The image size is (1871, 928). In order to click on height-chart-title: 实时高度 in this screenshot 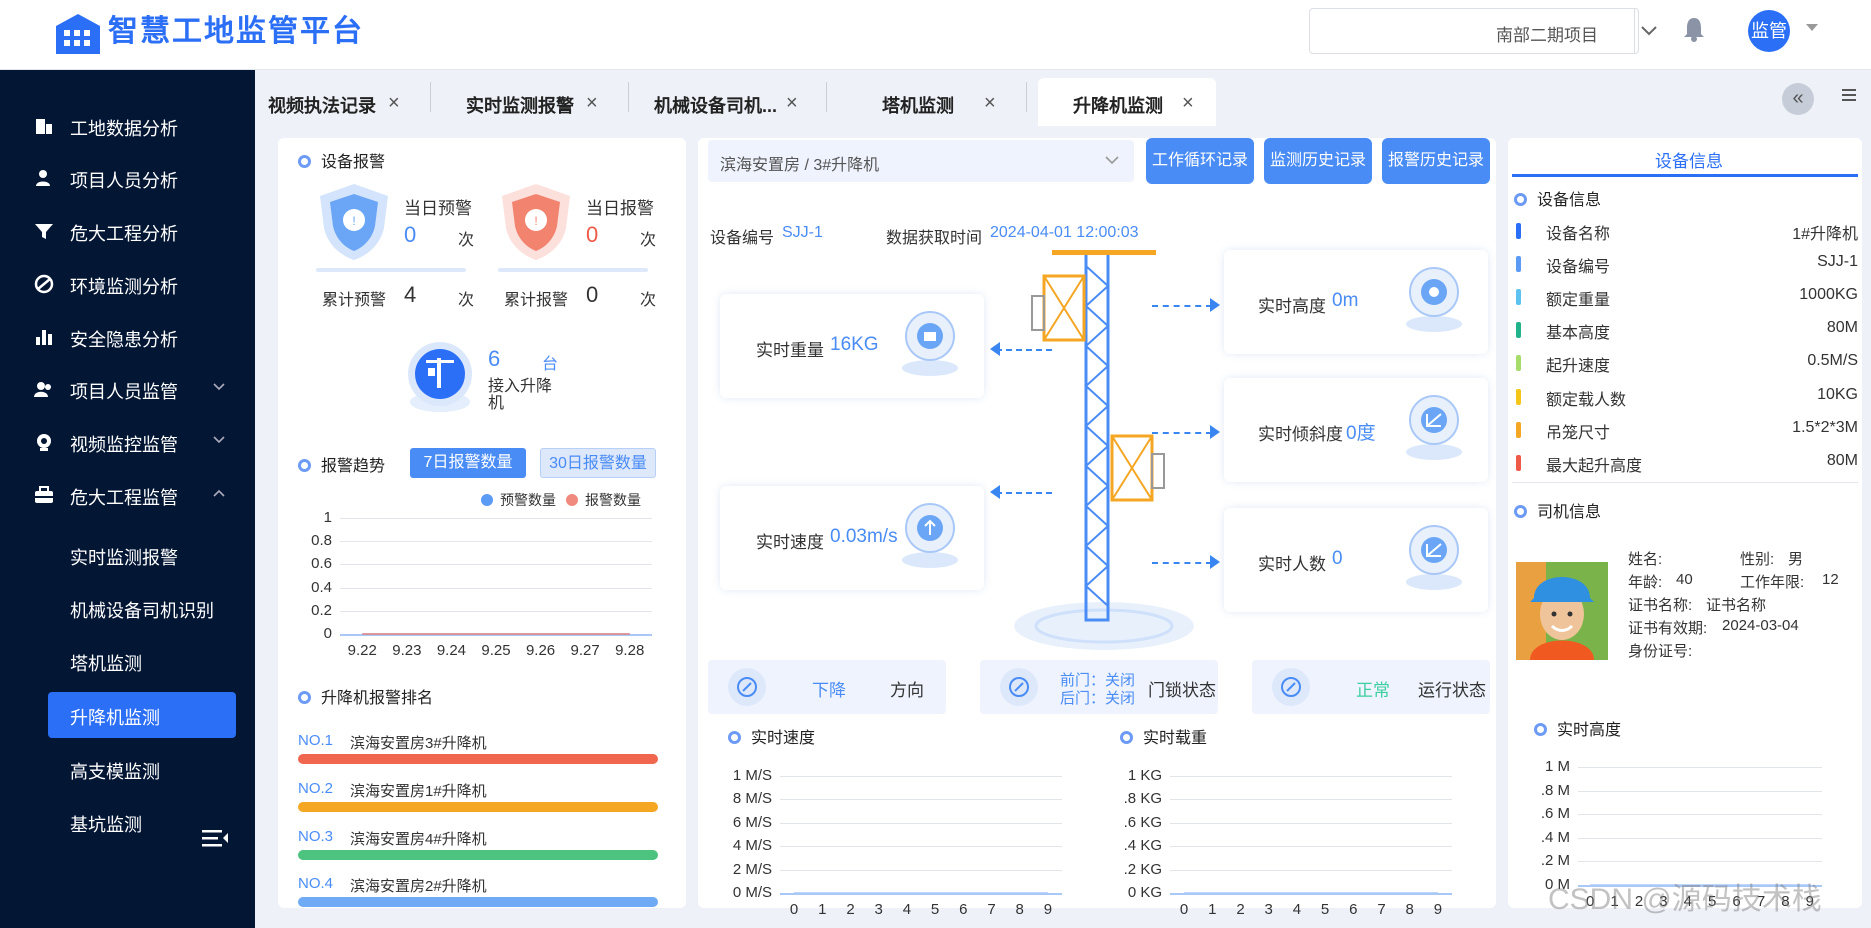, I will do `click(1577, 728)`.